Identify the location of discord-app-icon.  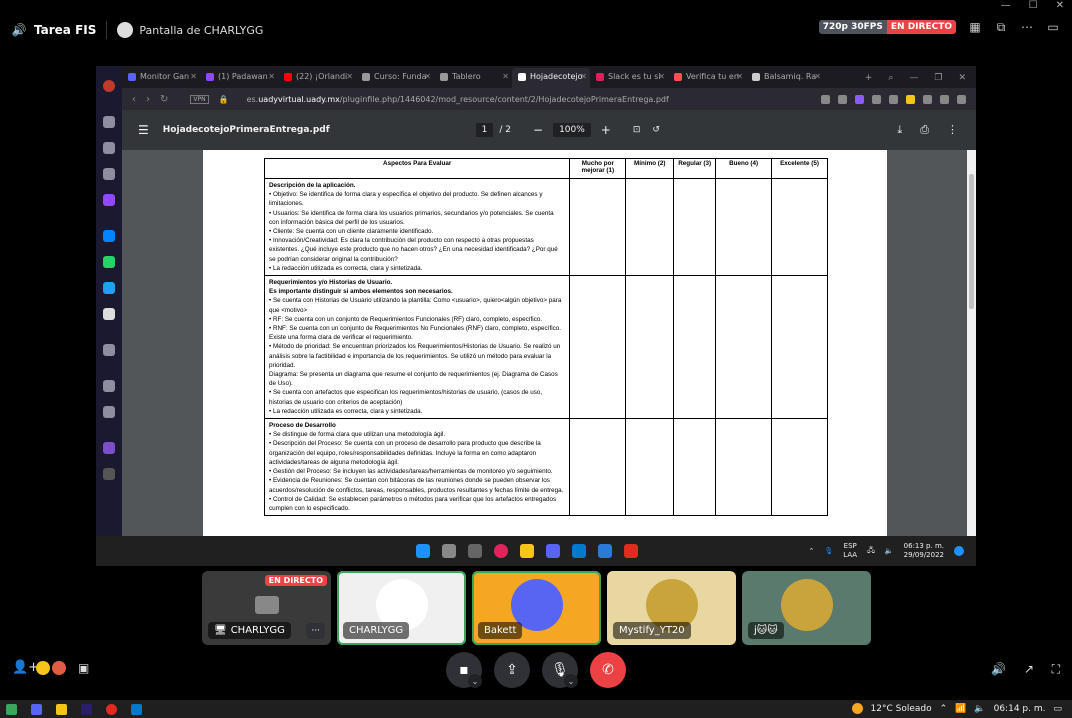
(109, 314).